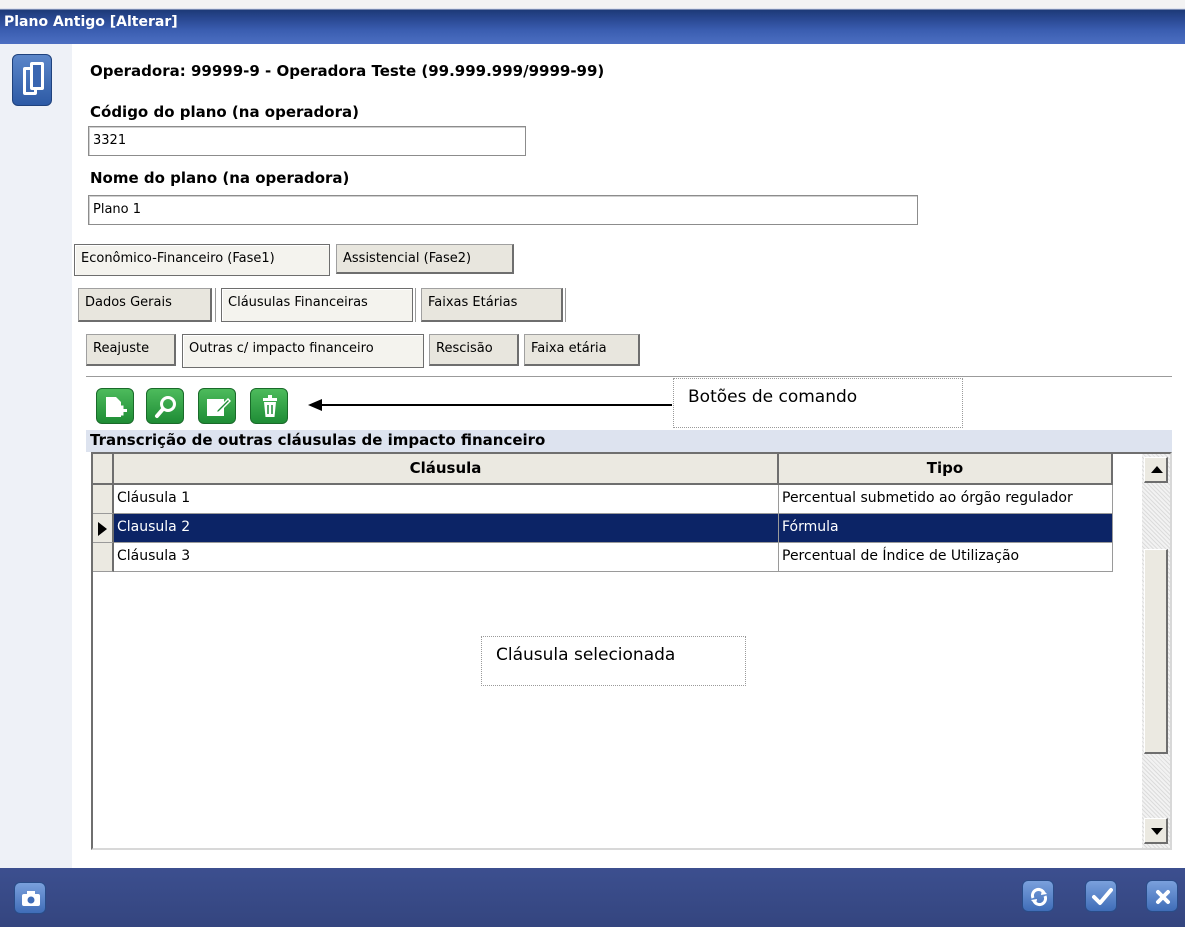 This screenshot has width=1185, height=927. What do you see at coordinates (946, 557) in the screenshot?
I see `cell-tipo: Percentual de Índice de Utilização` at bounding box center [946, 557].